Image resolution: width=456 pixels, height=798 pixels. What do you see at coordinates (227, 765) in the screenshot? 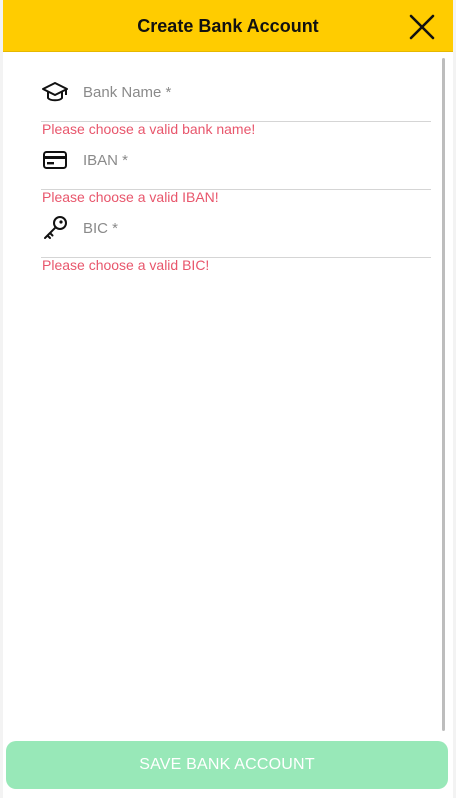
I see `save-bank-account-button: SAVE BANK ACCOUNT` at bounding box center [227, 765].